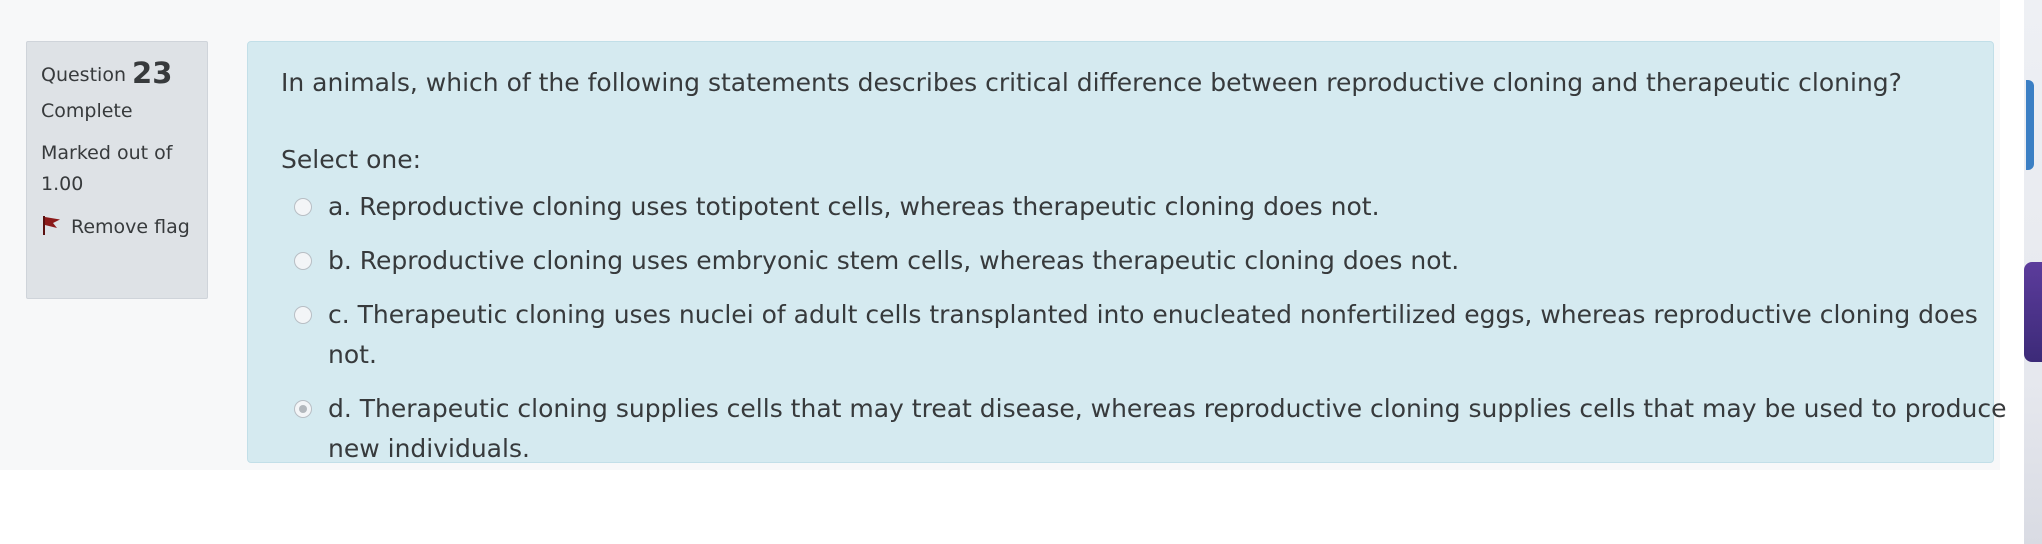 The image size is (2042, 544). What do you see at coordinates (303, 207) in the screenshot?
I see `radio-button-a` at bounding box center [303, 207].